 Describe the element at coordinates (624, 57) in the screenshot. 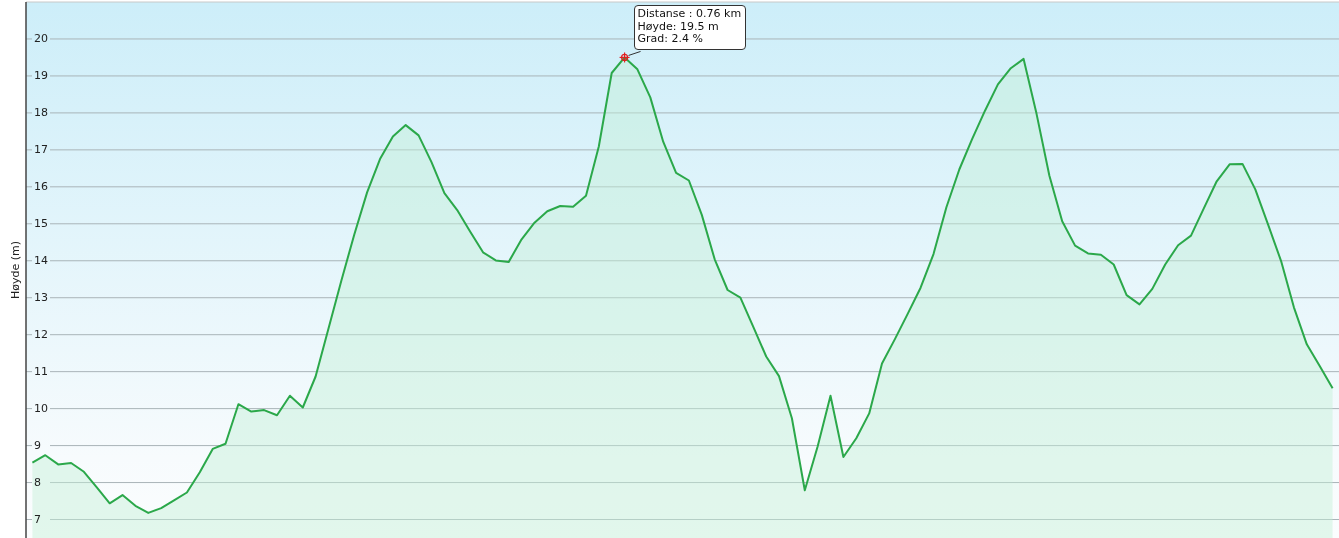

I see `crosshair-icon` at that location.